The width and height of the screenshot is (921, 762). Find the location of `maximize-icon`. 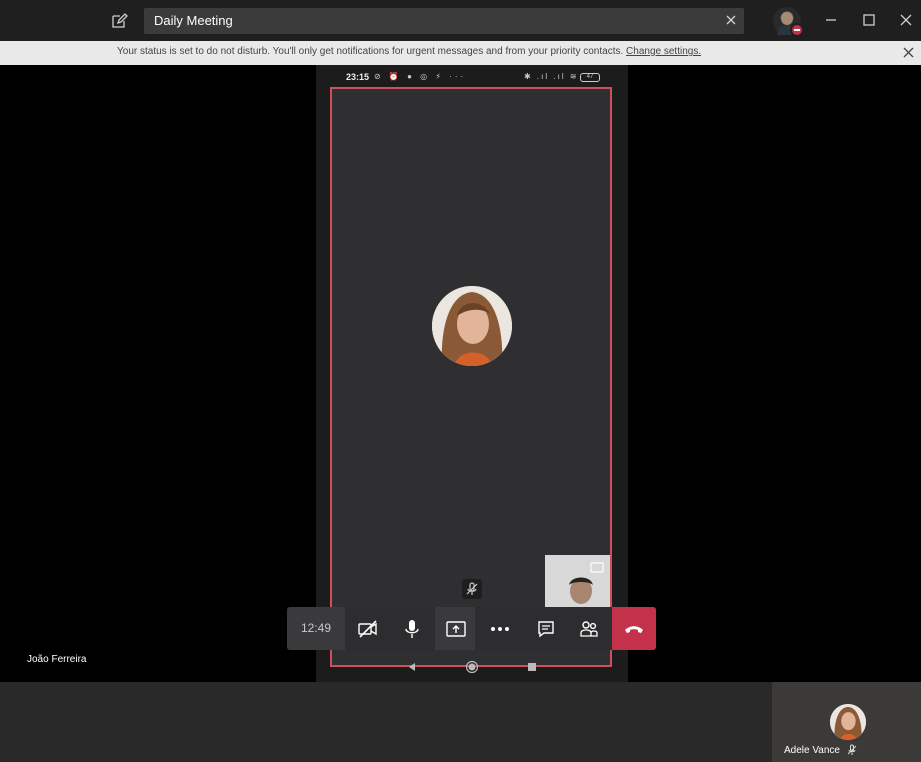

maximize-icon is located at coordinates (869, 20).